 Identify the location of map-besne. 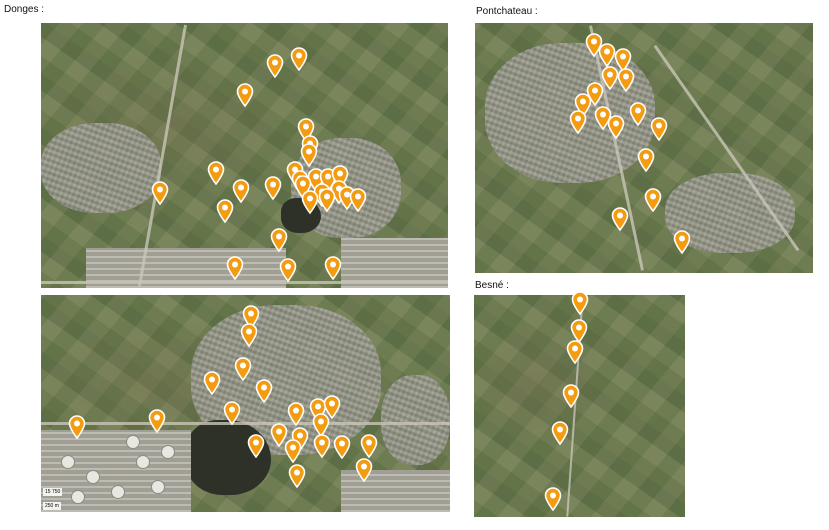
(579, 406).